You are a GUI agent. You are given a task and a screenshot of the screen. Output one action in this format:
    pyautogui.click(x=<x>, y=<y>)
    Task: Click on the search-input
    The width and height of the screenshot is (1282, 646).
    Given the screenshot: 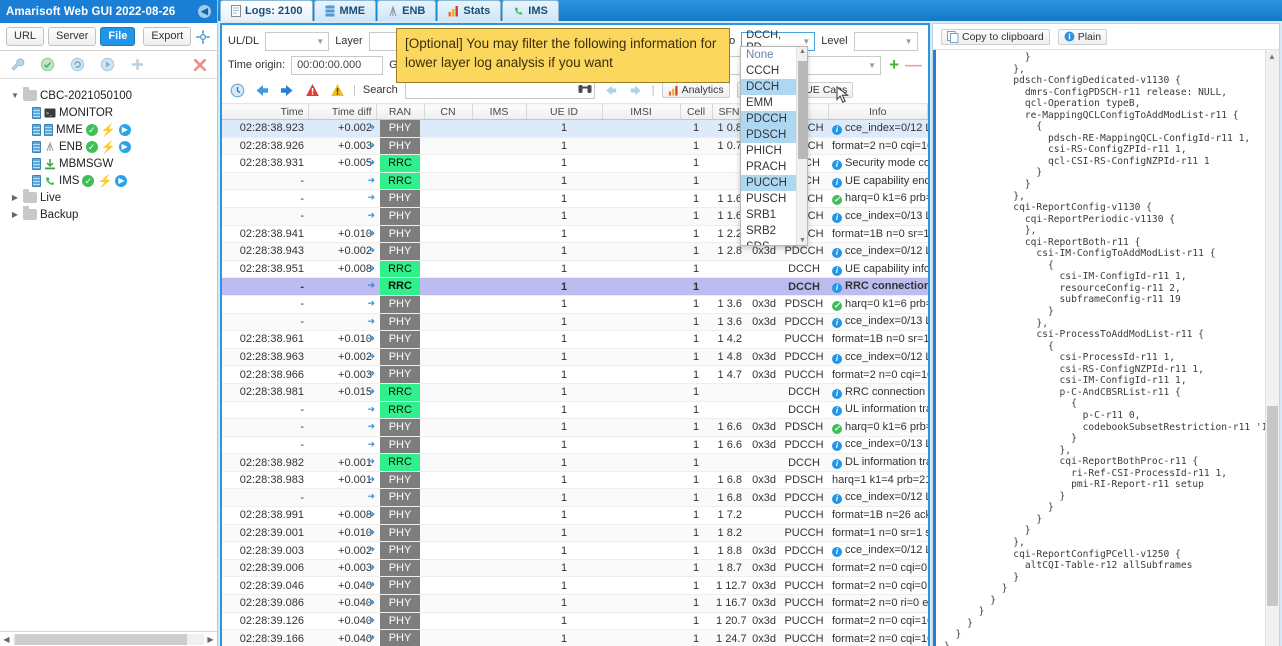 What is the action you would take?
    pyautogui.click(x=499, y=90)
    